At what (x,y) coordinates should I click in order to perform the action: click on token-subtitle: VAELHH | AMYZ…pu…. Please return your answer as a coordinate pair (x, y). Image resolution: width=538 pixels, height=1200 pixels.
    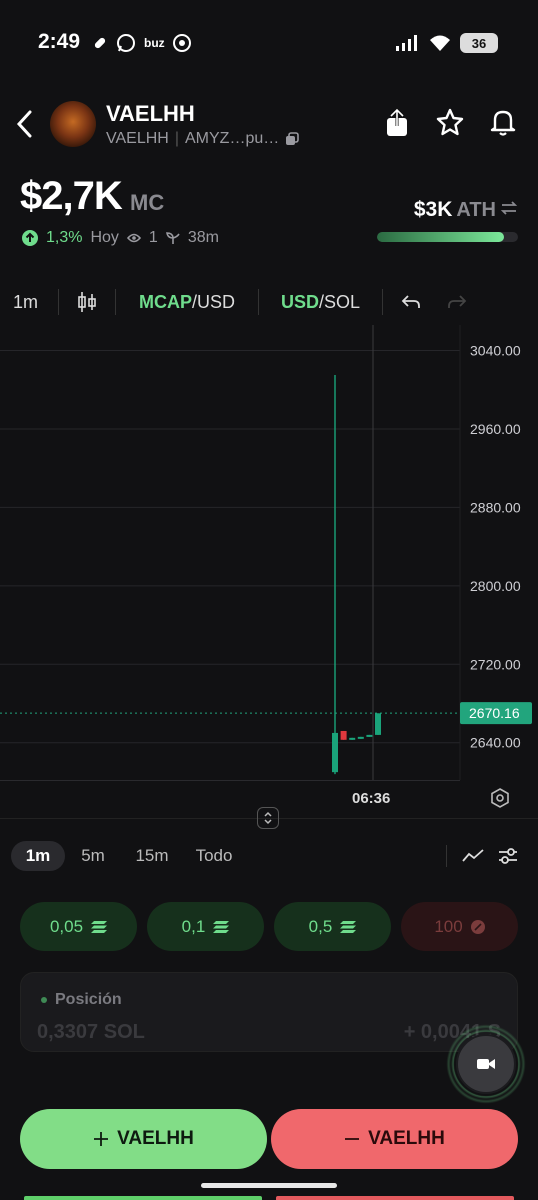
    Looking at the image, I should click on (203, 139).